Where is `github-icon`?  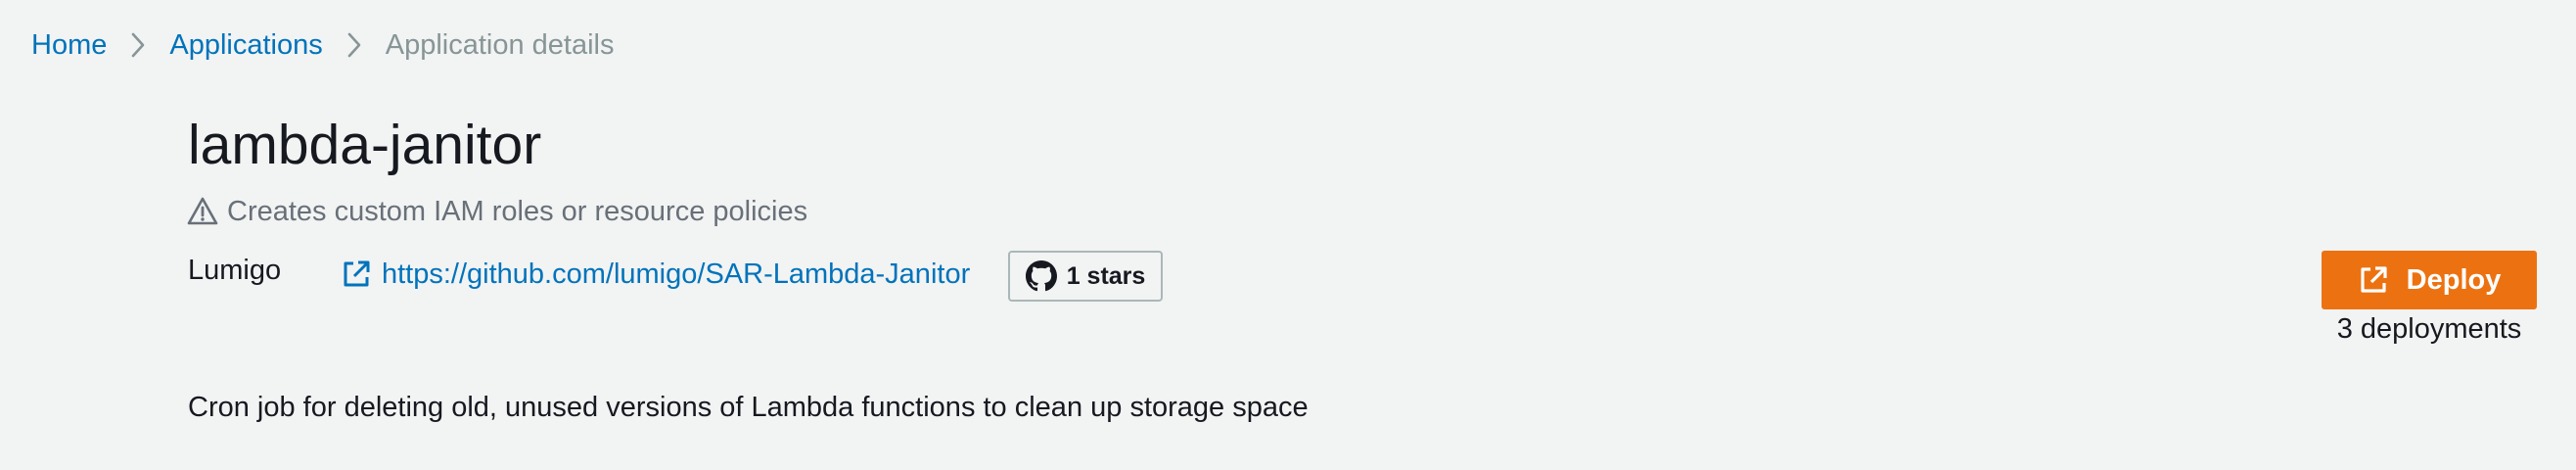 github-icon is located at coordinates (1041, 276).